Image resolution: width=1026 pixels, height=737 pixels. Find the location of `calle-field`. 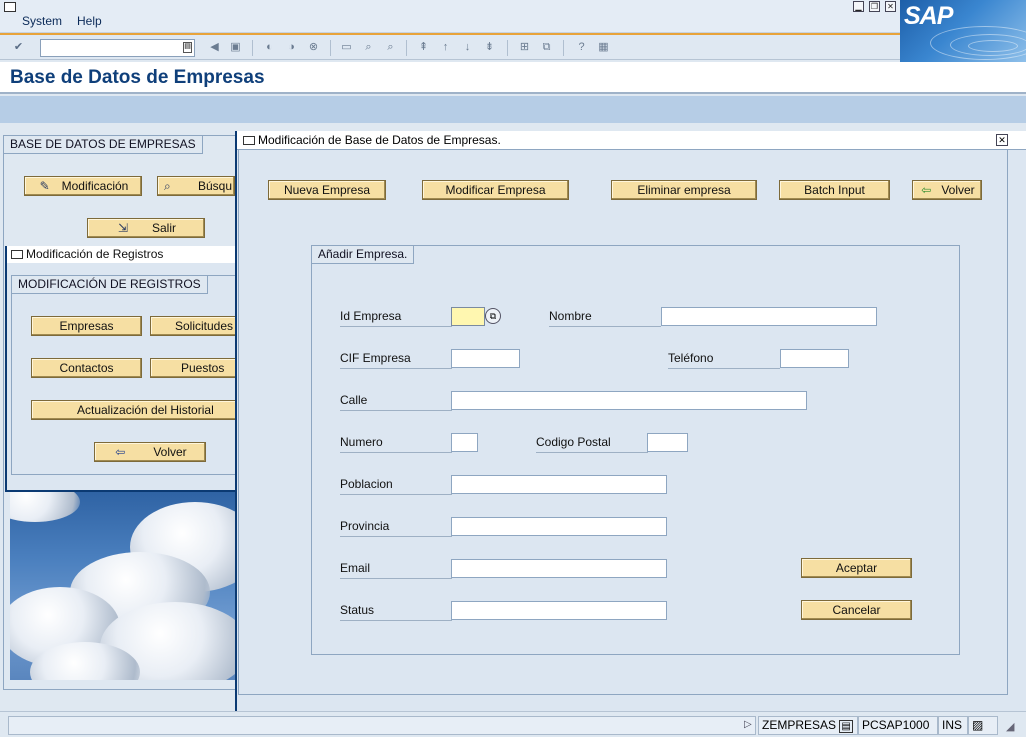

calle-field is located at coordinates (629, 400).